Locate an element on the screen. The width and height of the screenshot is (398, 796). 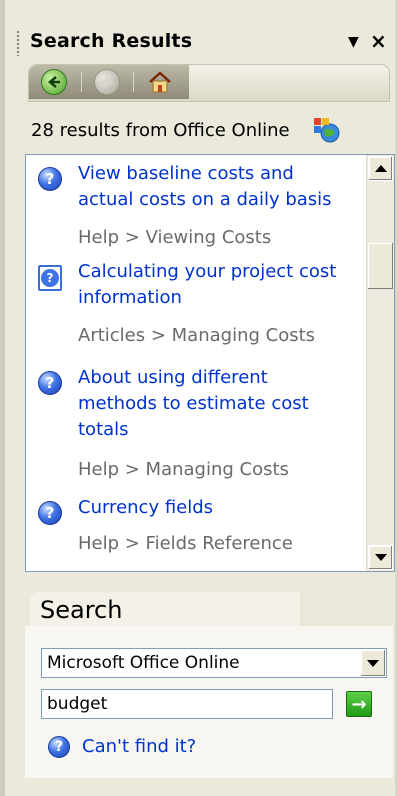
search-heading: Search is located at coordinates (81, 610).